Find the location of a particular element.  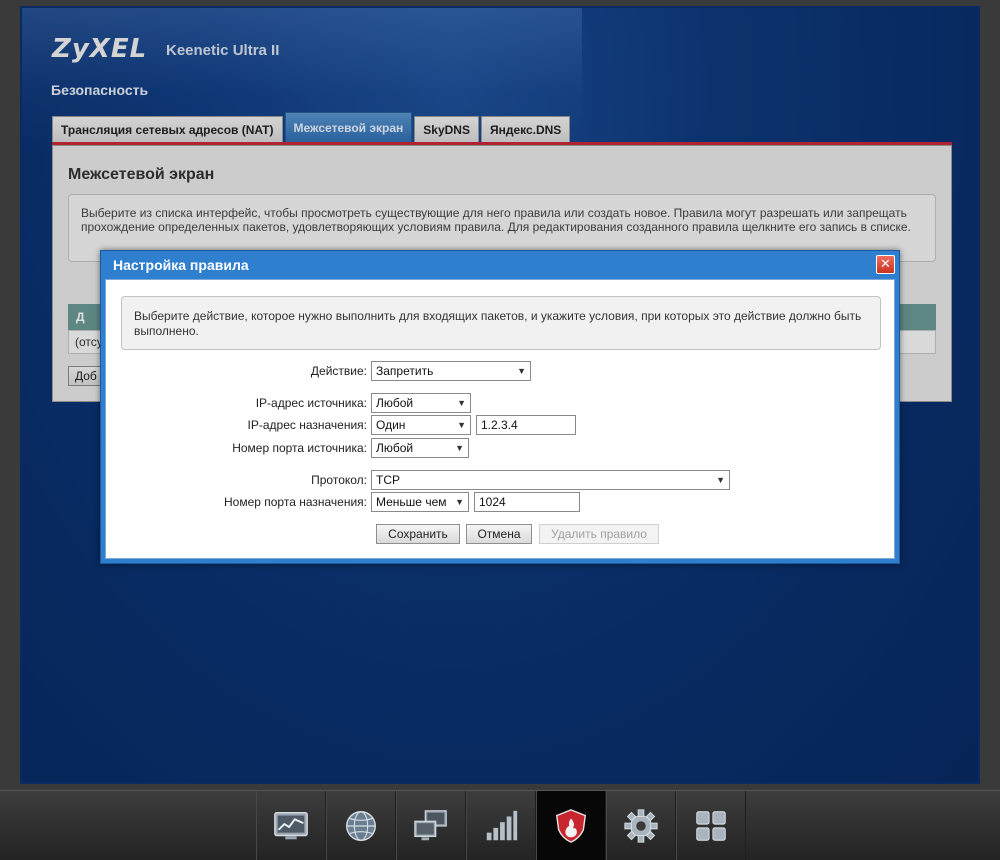

gear-icon is located at coordinates (641, 826).